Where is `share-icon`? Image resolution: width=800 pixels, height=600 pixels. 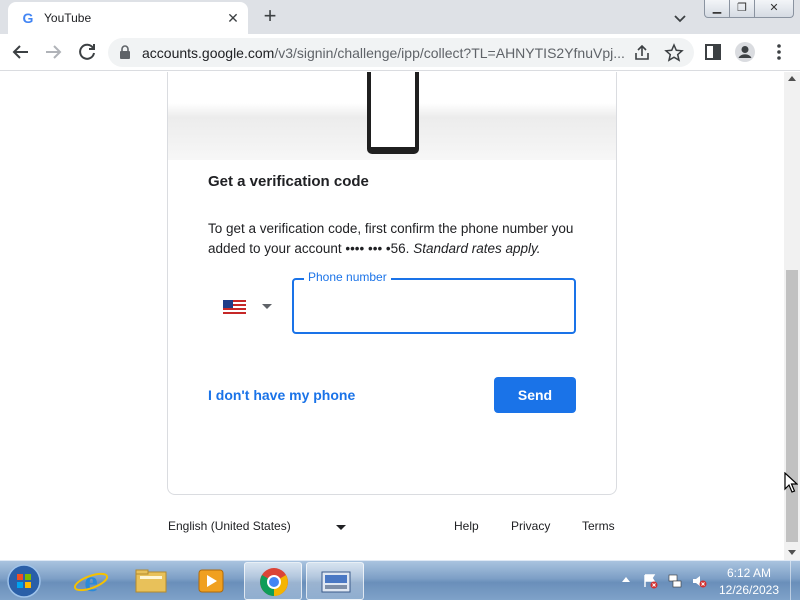
share-icon is located at coordinates (642, 53).